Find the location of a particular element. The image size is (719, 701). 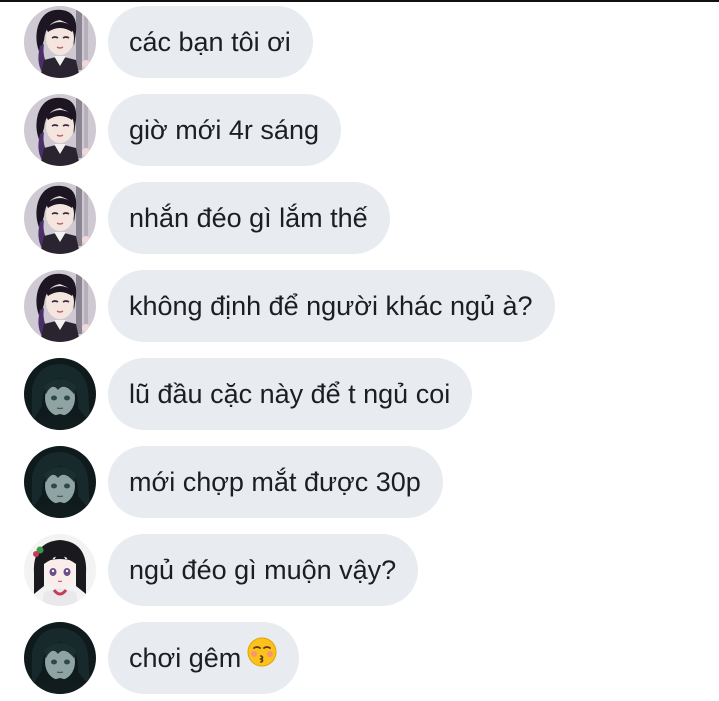

message-text: nhắn đéo gì lắm thế is located at coordinates (248, 218).